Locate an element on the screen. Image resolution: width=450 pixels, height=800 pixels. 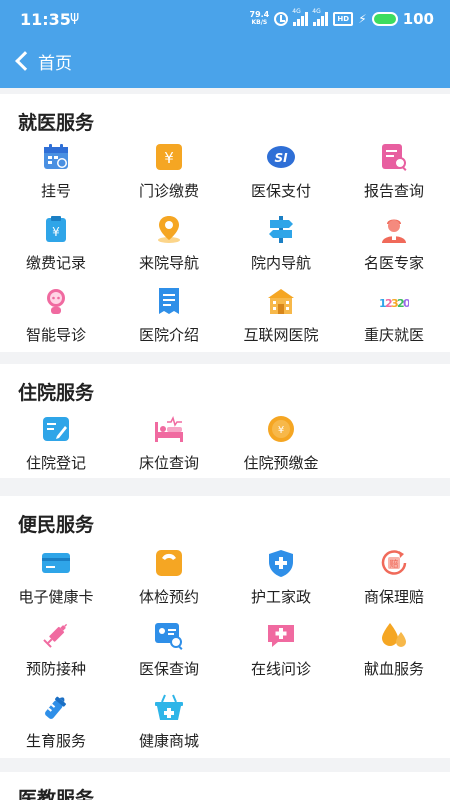
calendar-icon is located at coordinates (56, 156).